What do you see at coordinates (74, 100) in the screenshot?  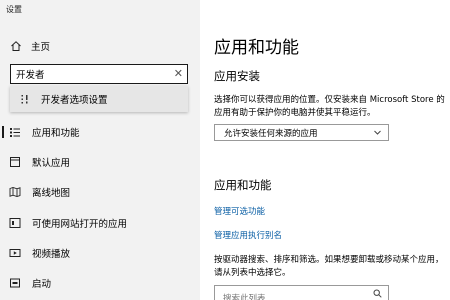 I see `suggestion-label: 开发者选项设置` at bounding box center [74, 100].